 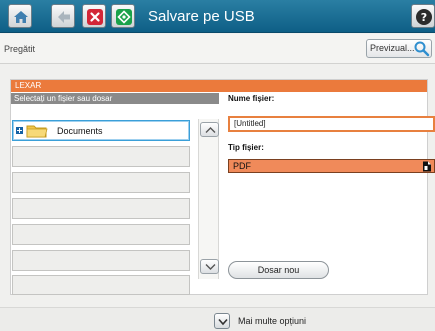 What do you see at coordinates (37, 131) in the screenshot?
I see `folder-icon` at bounding box center [37, 131].